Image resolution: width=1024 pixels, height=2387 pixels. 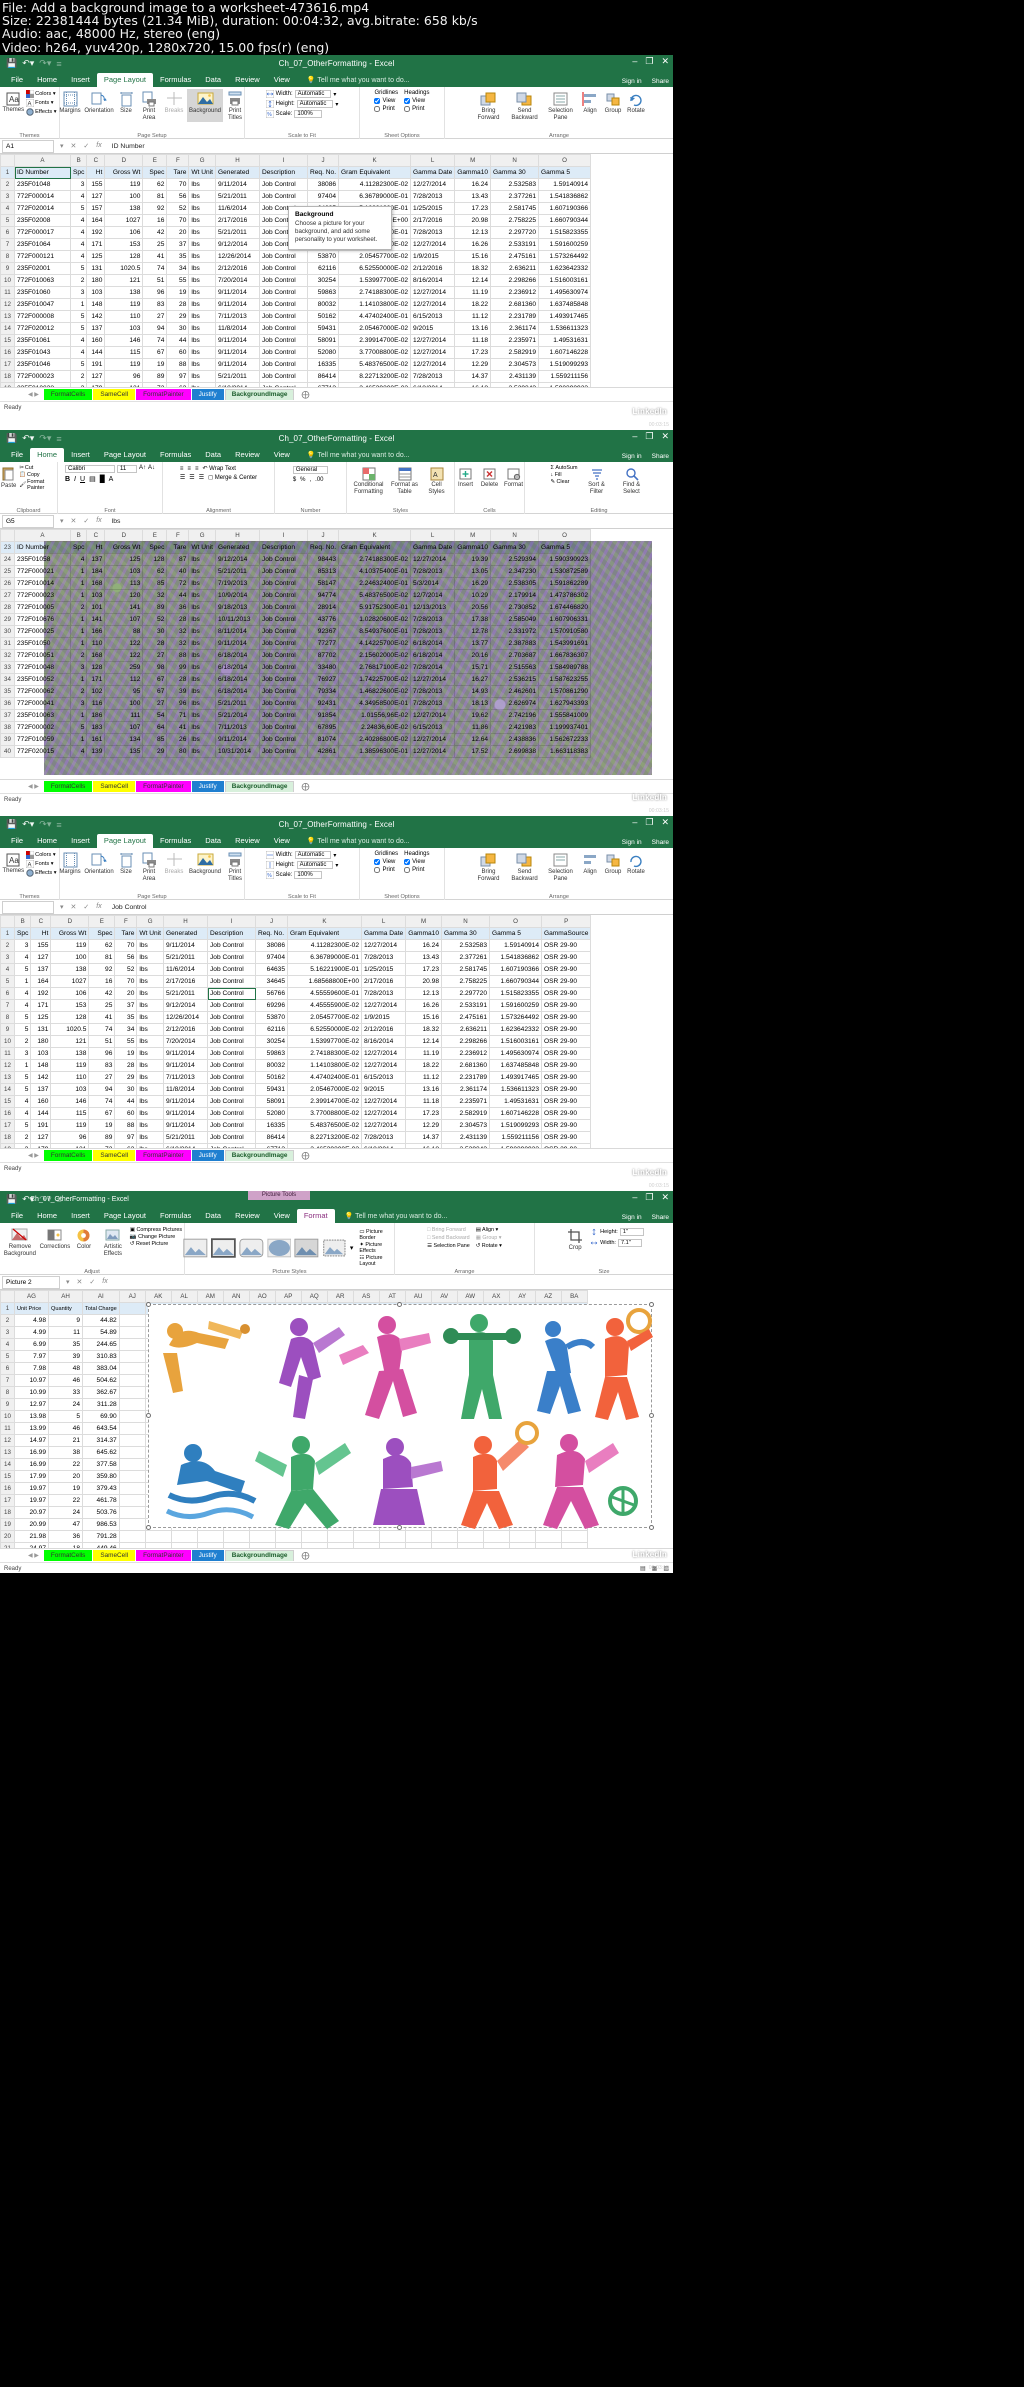 What do you see at coordinates (313, 94) in the screenshot?
I see `scale-width-value-1: Automatic` at bounding box center [313, 94].